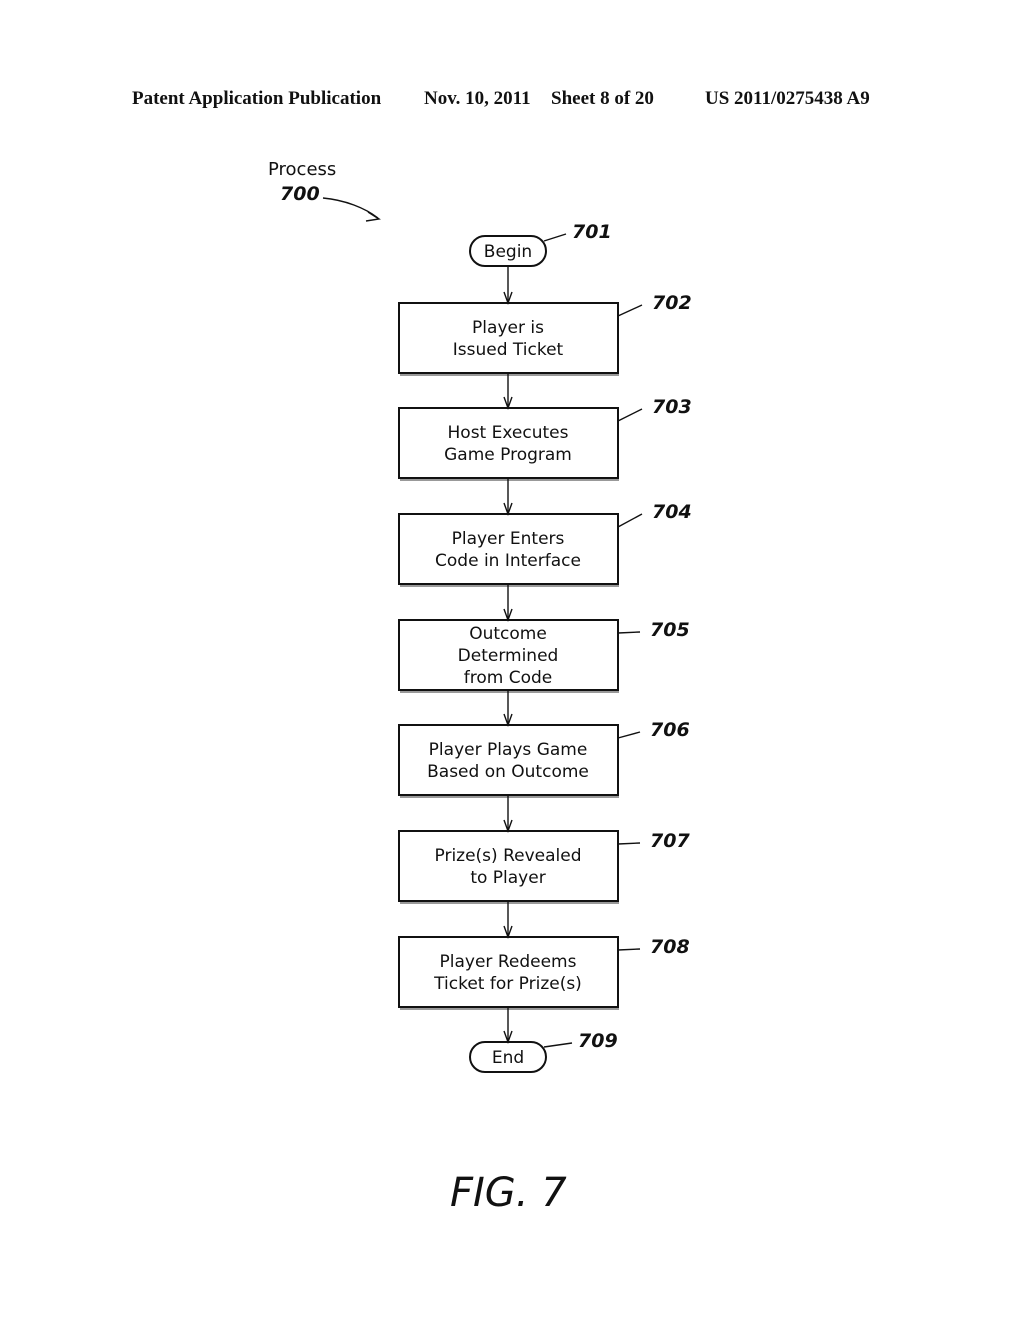 The width and height of the screenshot is (1024, 1320). Describe the element at coordinates (508, 433) in the screenshot. I see `node-label-line: Host Executes` at that location.